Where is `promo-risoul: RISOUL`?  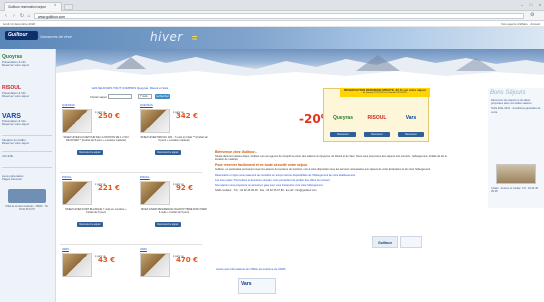
promo-risoul: RISOUL is located at coordinates (377, 118).